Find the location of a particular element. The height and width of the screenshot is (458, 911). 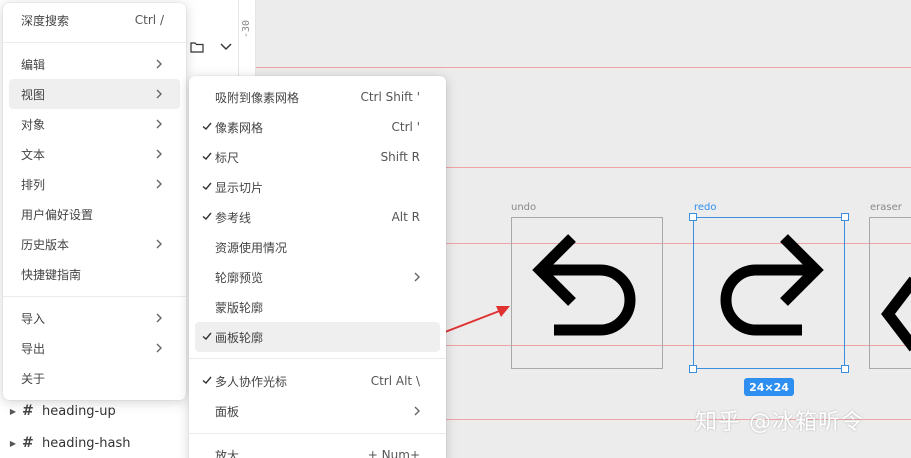

submenu-item: 资源使用情况 is located at coordinates (317, 247).